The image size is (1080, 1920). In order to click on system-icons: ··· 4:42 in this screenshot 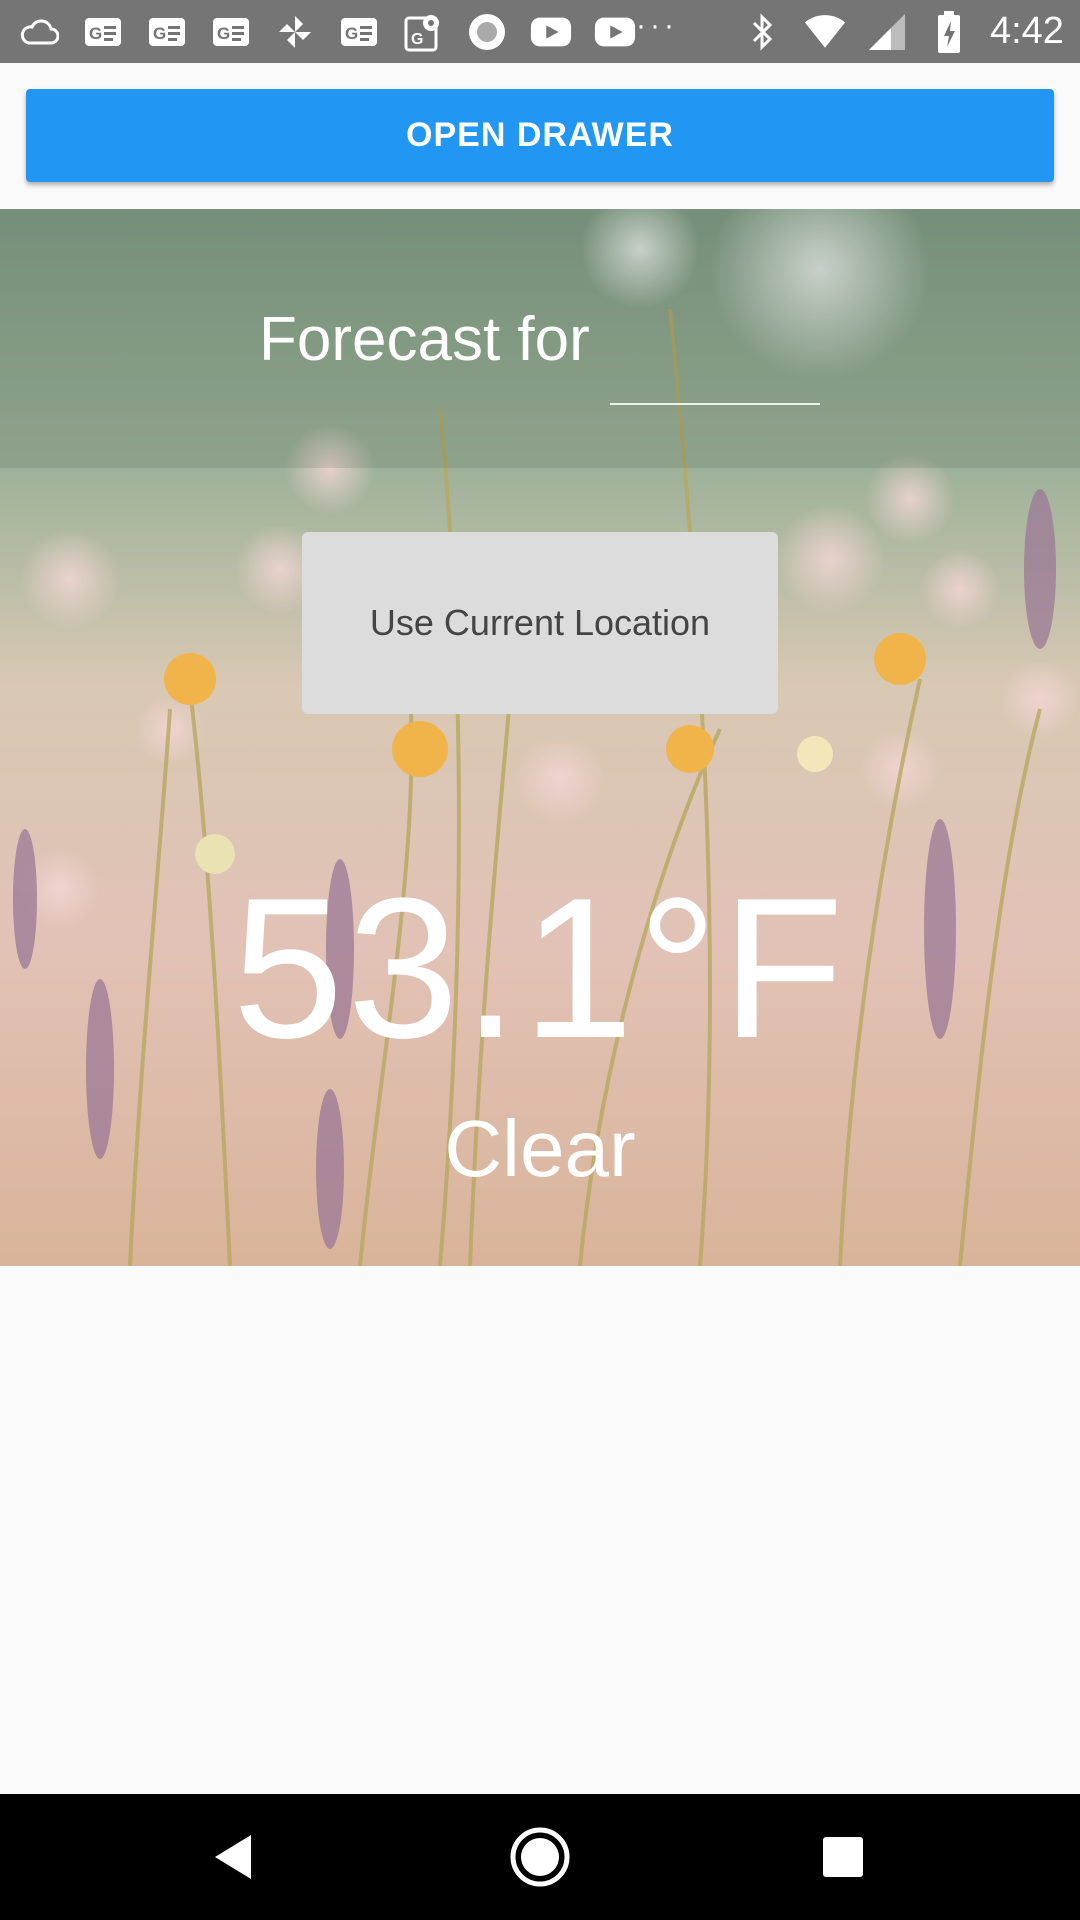, I will do `click(850, 30)`.